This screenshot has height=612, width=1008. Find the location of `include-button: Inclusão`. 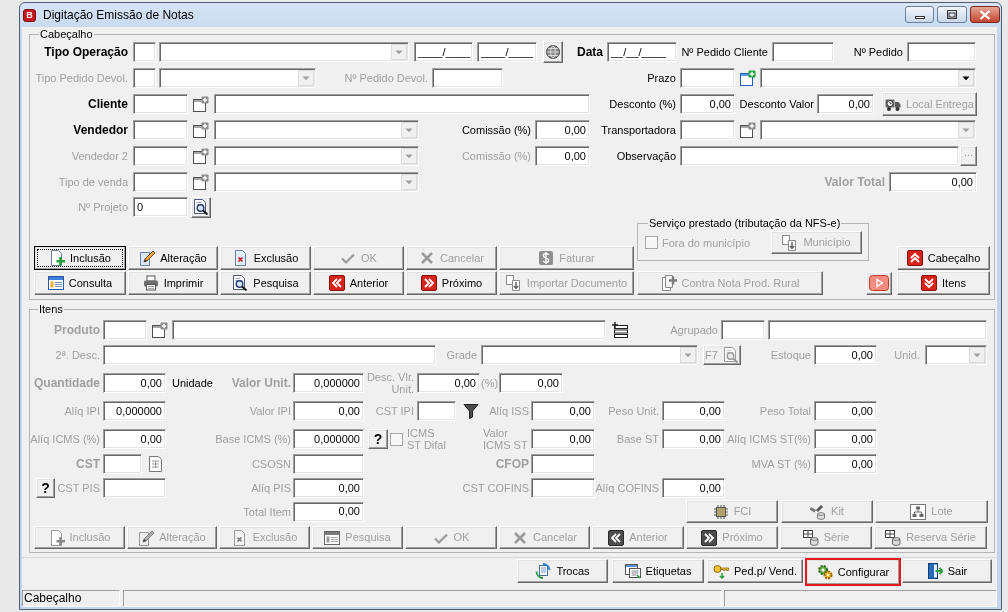

include-button: Inclusão is located at coordinates (80, 258).